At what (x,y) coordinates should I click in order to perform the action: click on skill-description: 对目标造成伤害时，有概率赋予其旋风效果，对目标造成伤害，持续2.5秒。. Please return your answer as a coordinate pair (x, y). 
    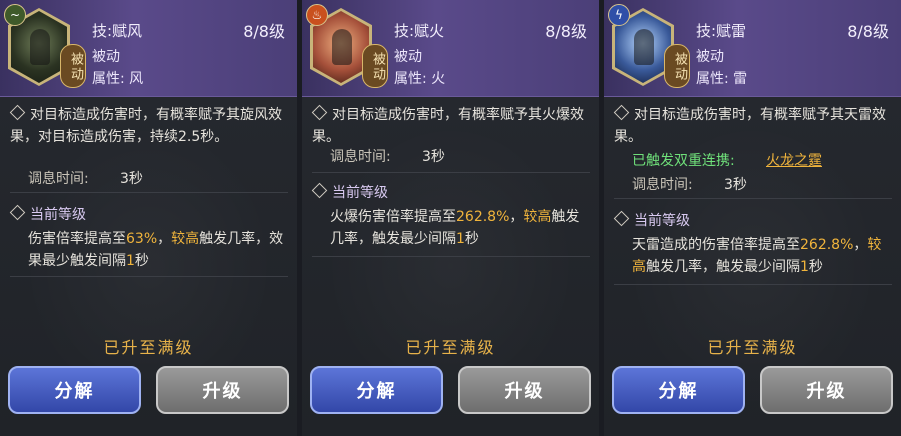
    Looking at the image, I should click on (149, 126).